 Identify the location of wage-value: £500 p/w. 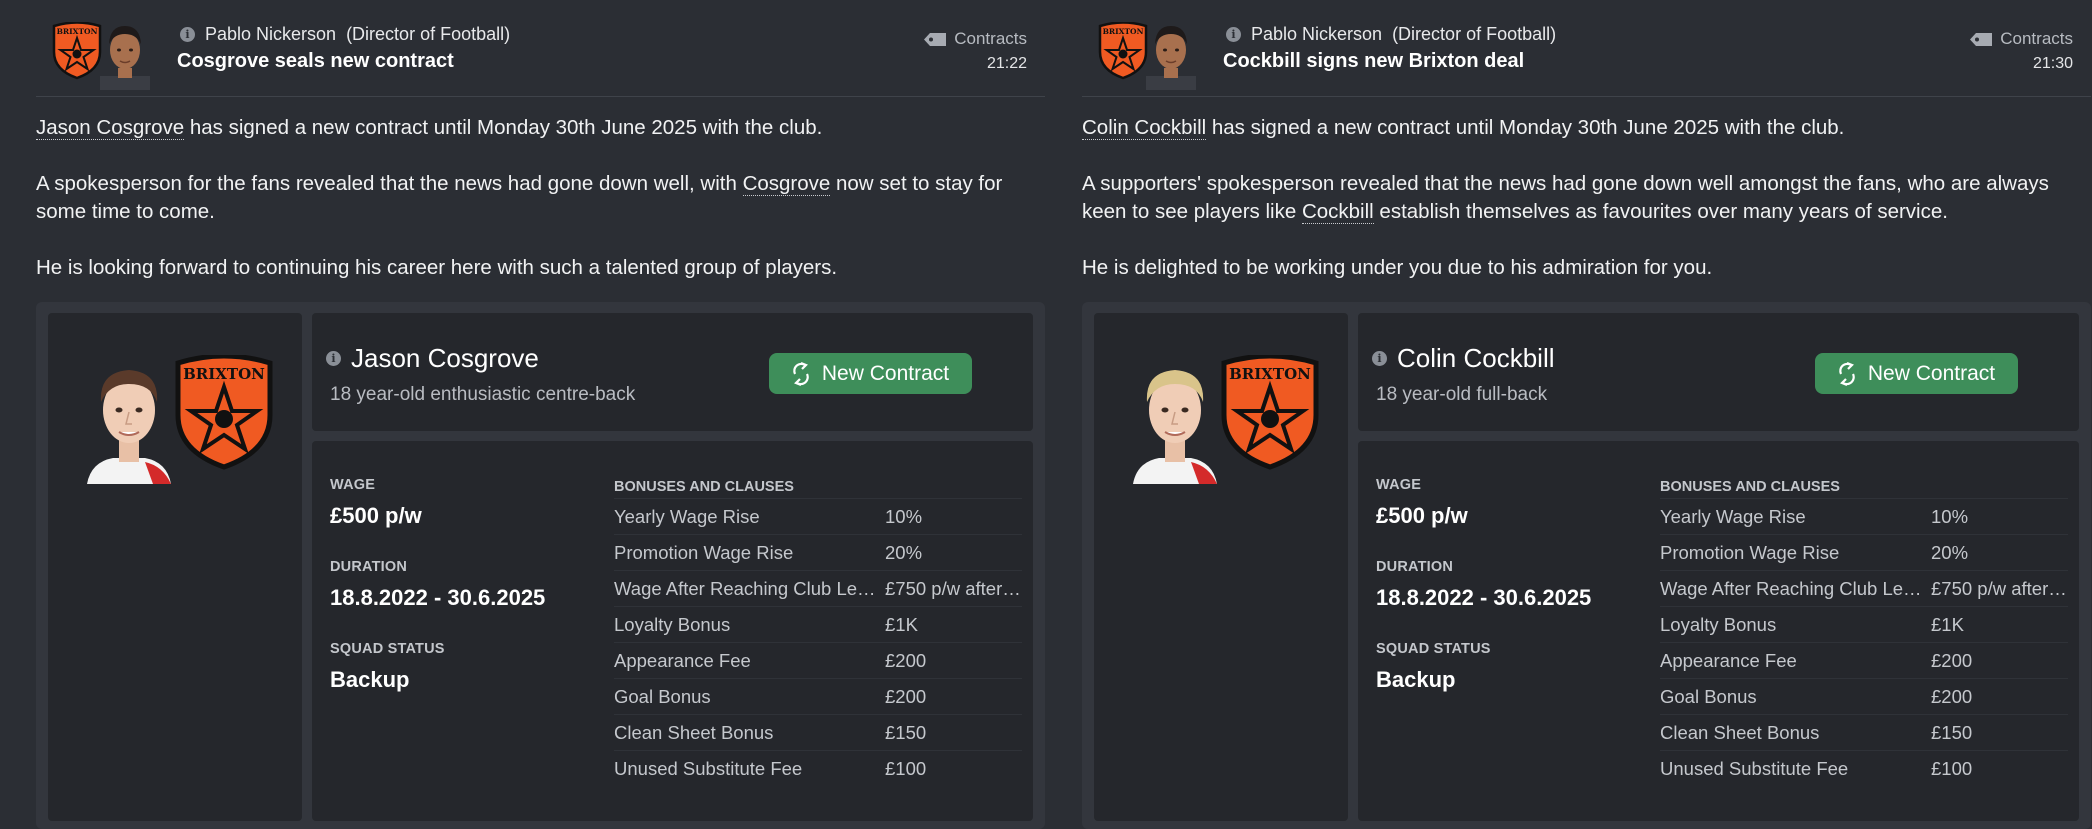
(1422, 515).